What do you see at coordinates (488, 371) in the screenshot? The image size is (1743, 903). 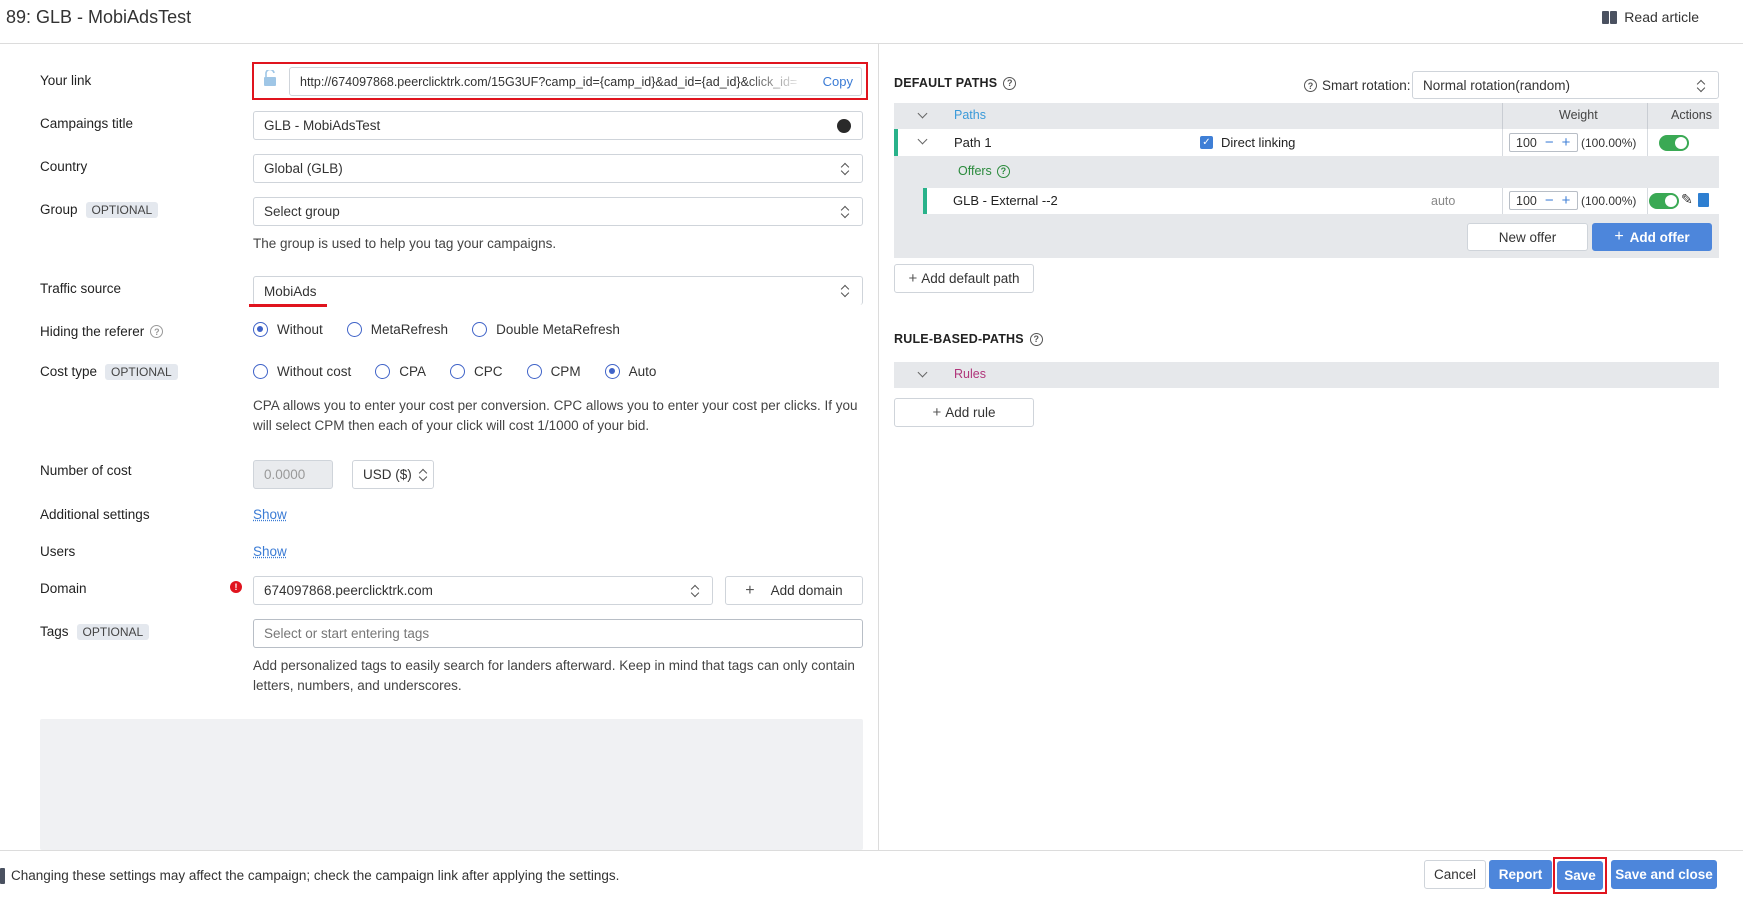 I see `radio-label: CPC` at bounding box center [488, 371].